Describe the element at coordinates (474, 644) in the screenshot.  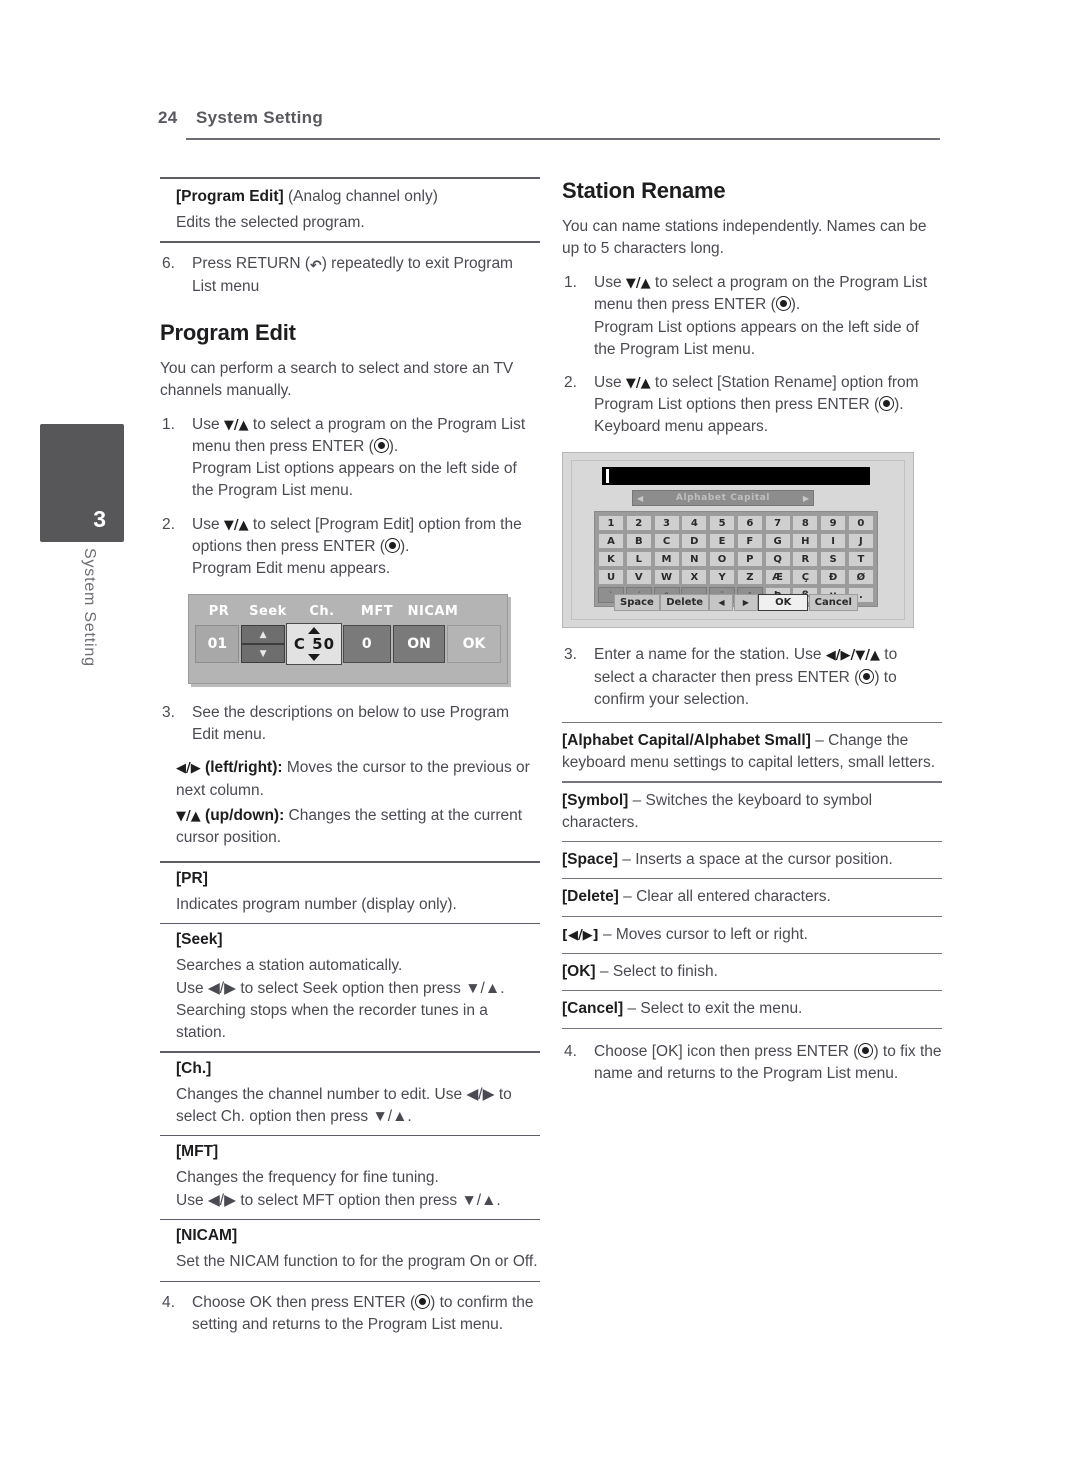
I see `osd-ok-button: OK` at that location.